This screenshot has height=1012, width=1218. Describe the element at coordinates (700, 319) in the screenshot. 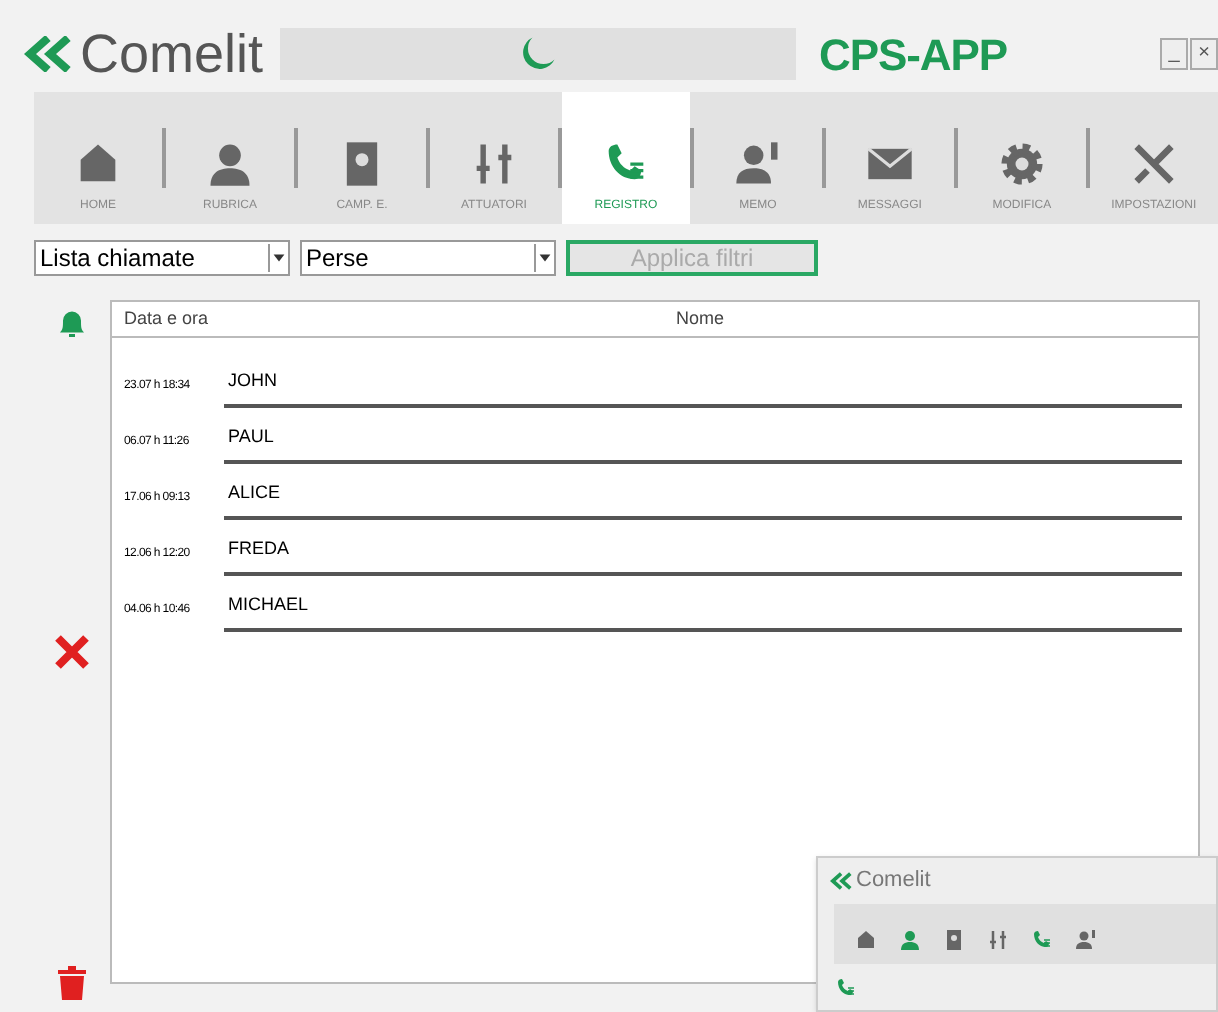

I see `column-header: Nome` at that location.